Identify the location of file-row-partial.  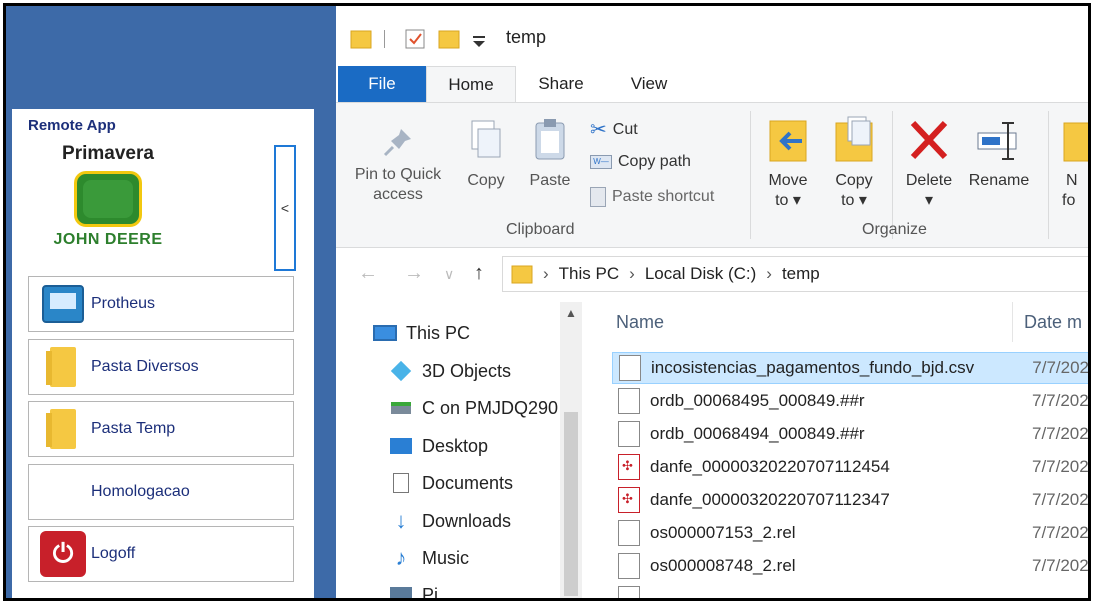
(850, 590).